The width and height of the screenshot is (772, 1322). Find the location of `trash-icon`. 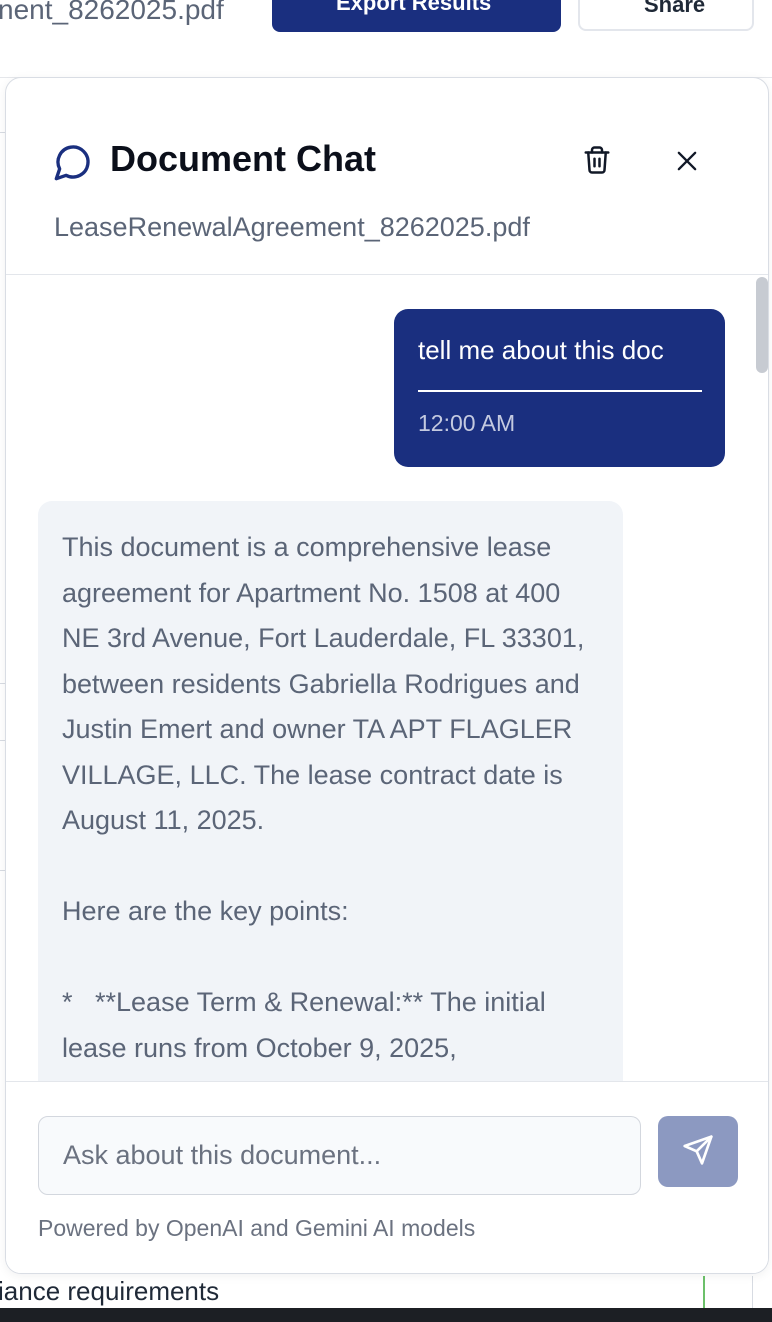

trash-icon is located at coordinates (597, 162).